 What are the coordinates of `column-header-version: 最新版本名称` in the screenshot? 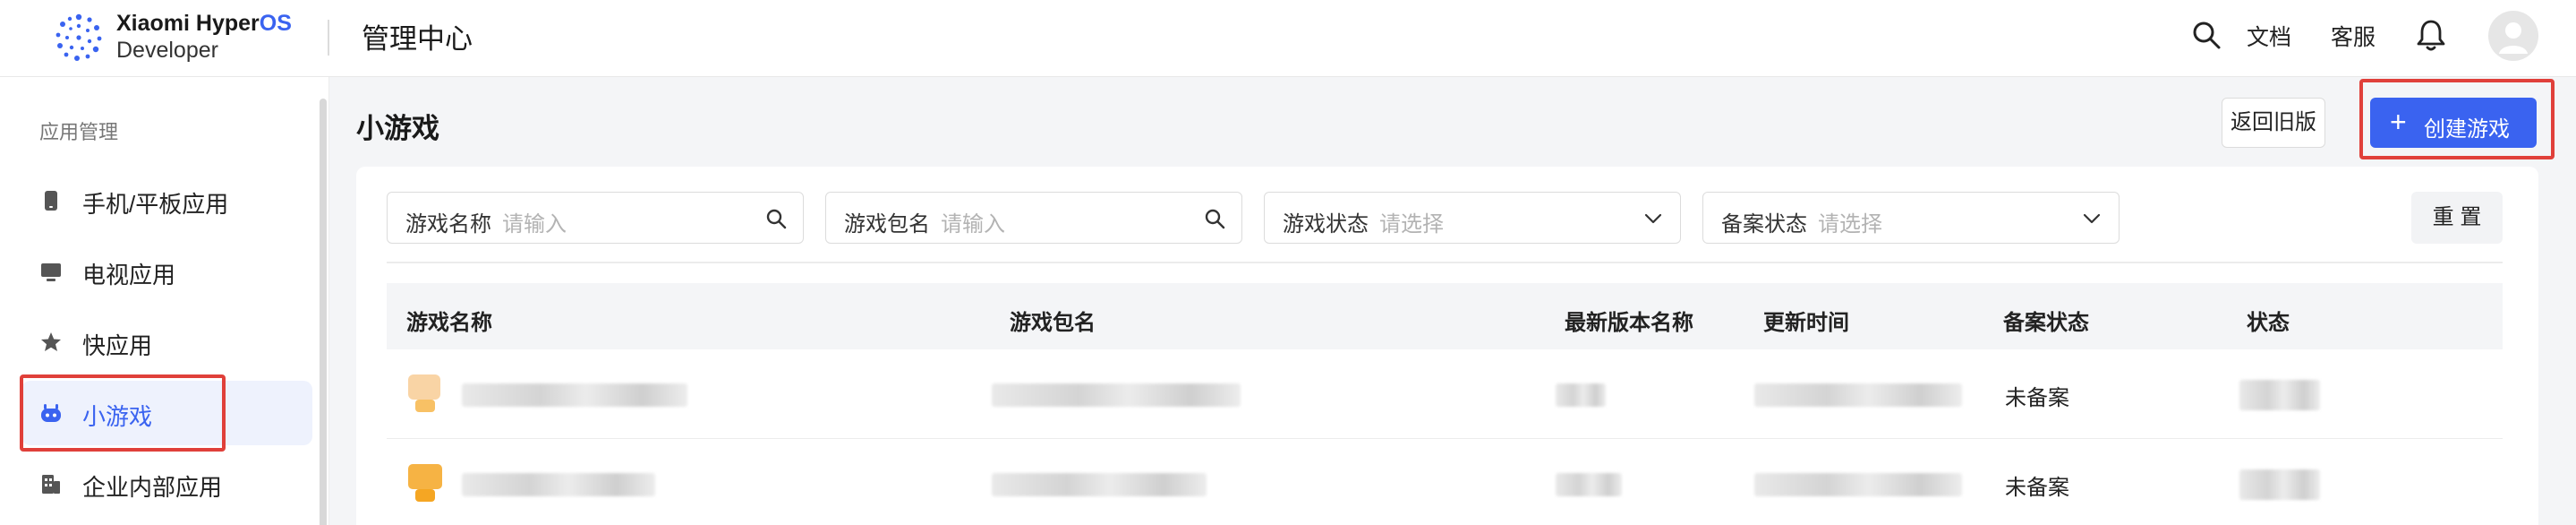 It's located at (1629, 323).